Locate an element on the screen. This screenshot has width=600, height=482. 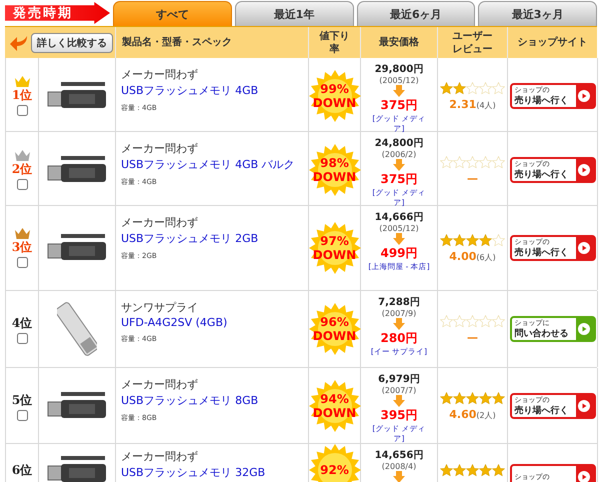
curved-arrow-icon is located at coordinates (19, 43).